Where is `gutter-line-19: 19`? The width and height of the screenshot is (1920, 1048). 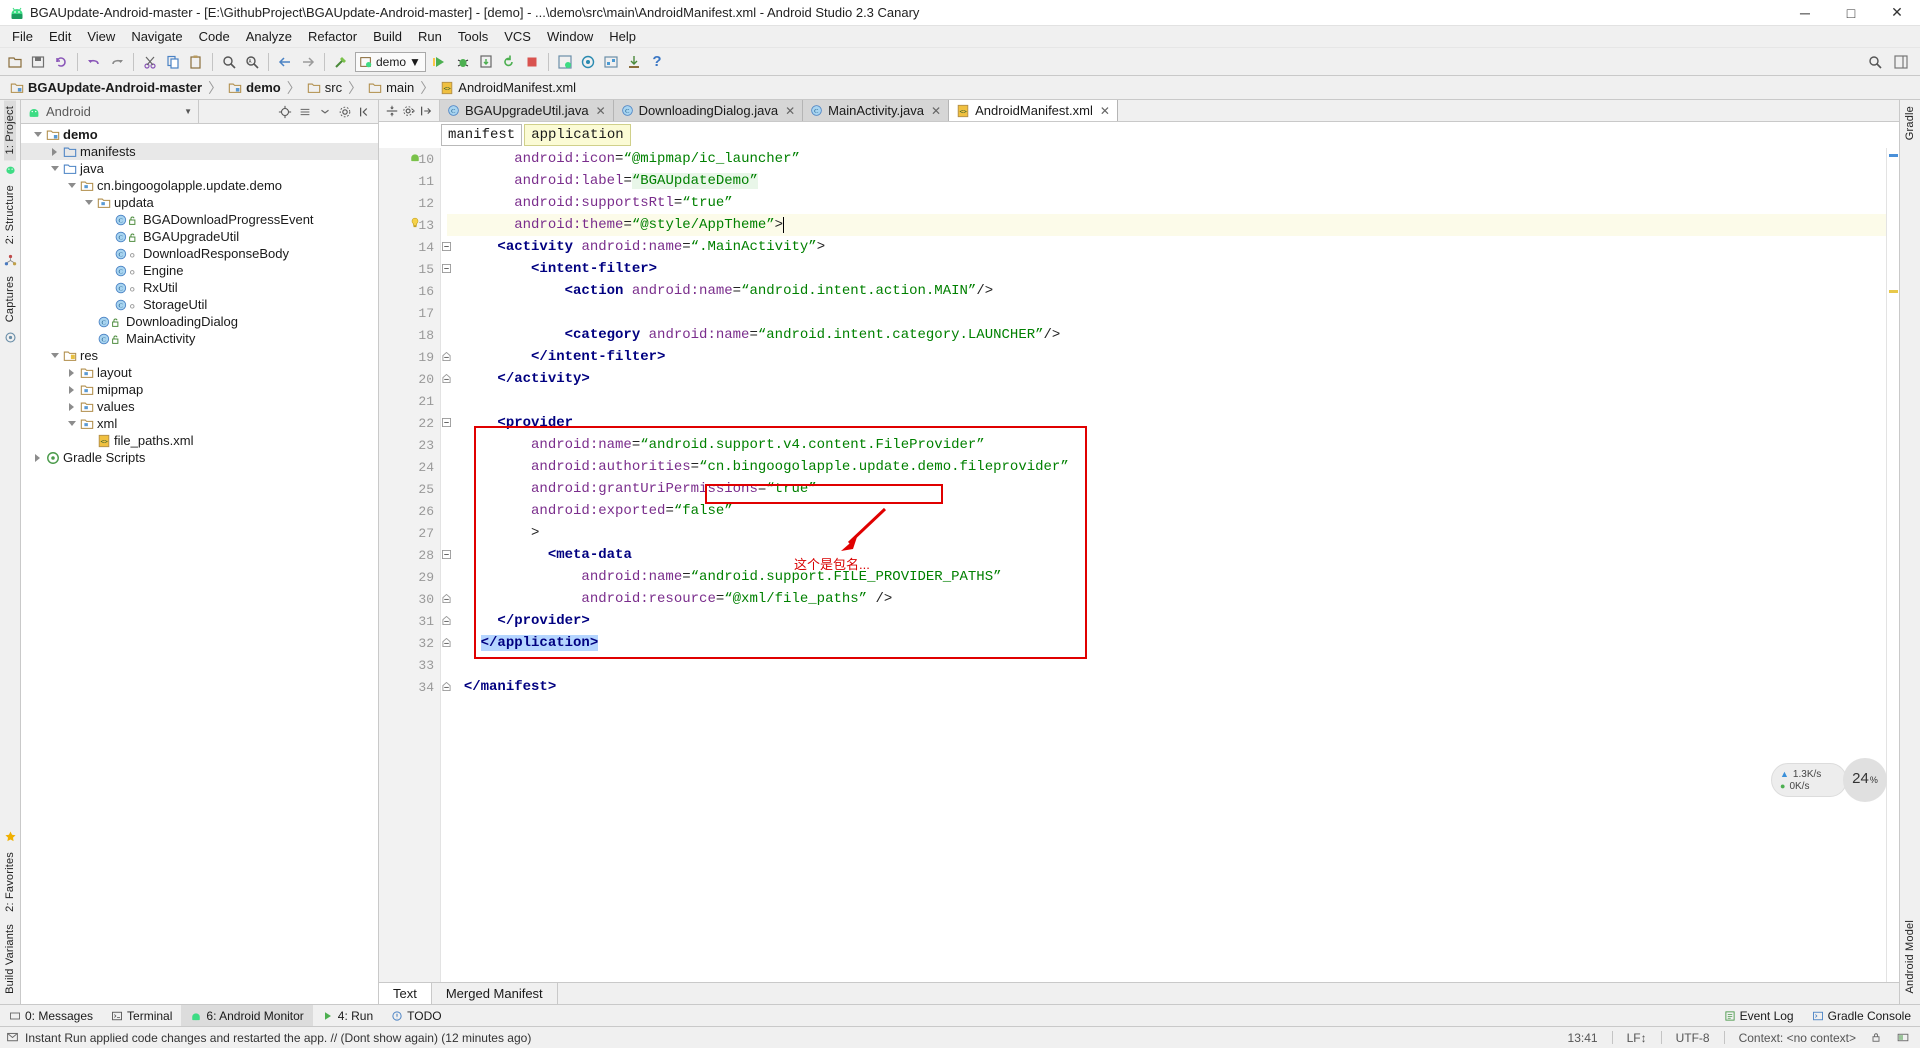 gutter-line-19: 19 is located at coordinates (415, 357).